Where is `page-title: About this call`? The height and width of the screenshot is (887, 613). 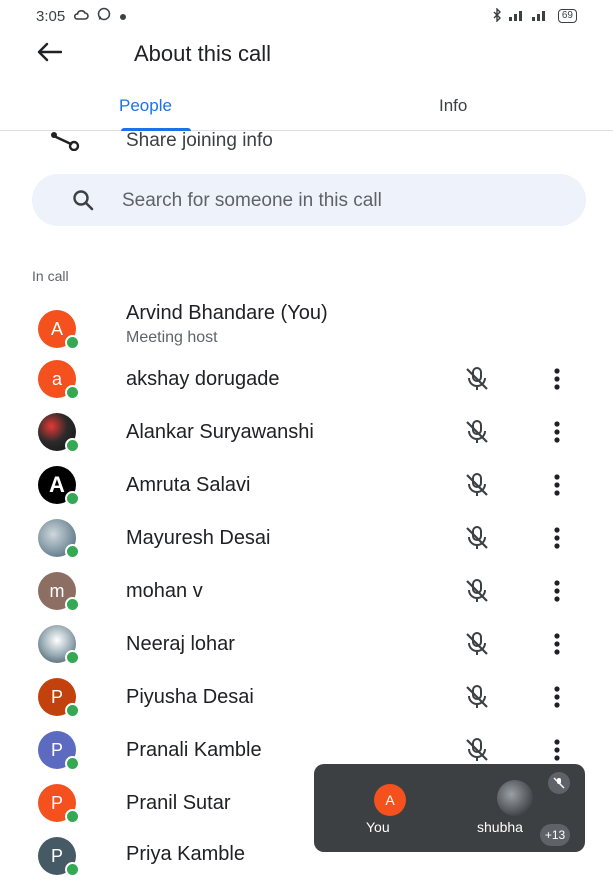
page-title: About this call is located at coordinates (202, 53).